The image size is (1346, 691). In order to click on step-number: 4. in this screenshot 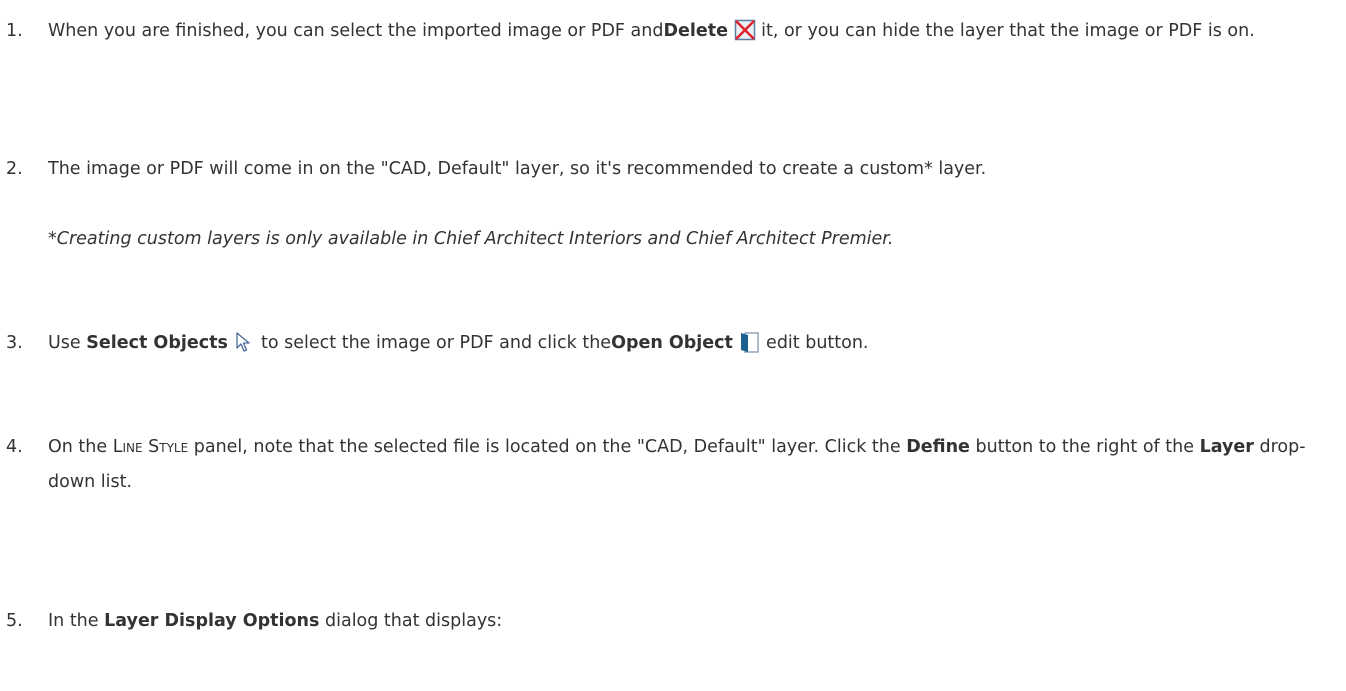, I will do `click(14, 447)`.